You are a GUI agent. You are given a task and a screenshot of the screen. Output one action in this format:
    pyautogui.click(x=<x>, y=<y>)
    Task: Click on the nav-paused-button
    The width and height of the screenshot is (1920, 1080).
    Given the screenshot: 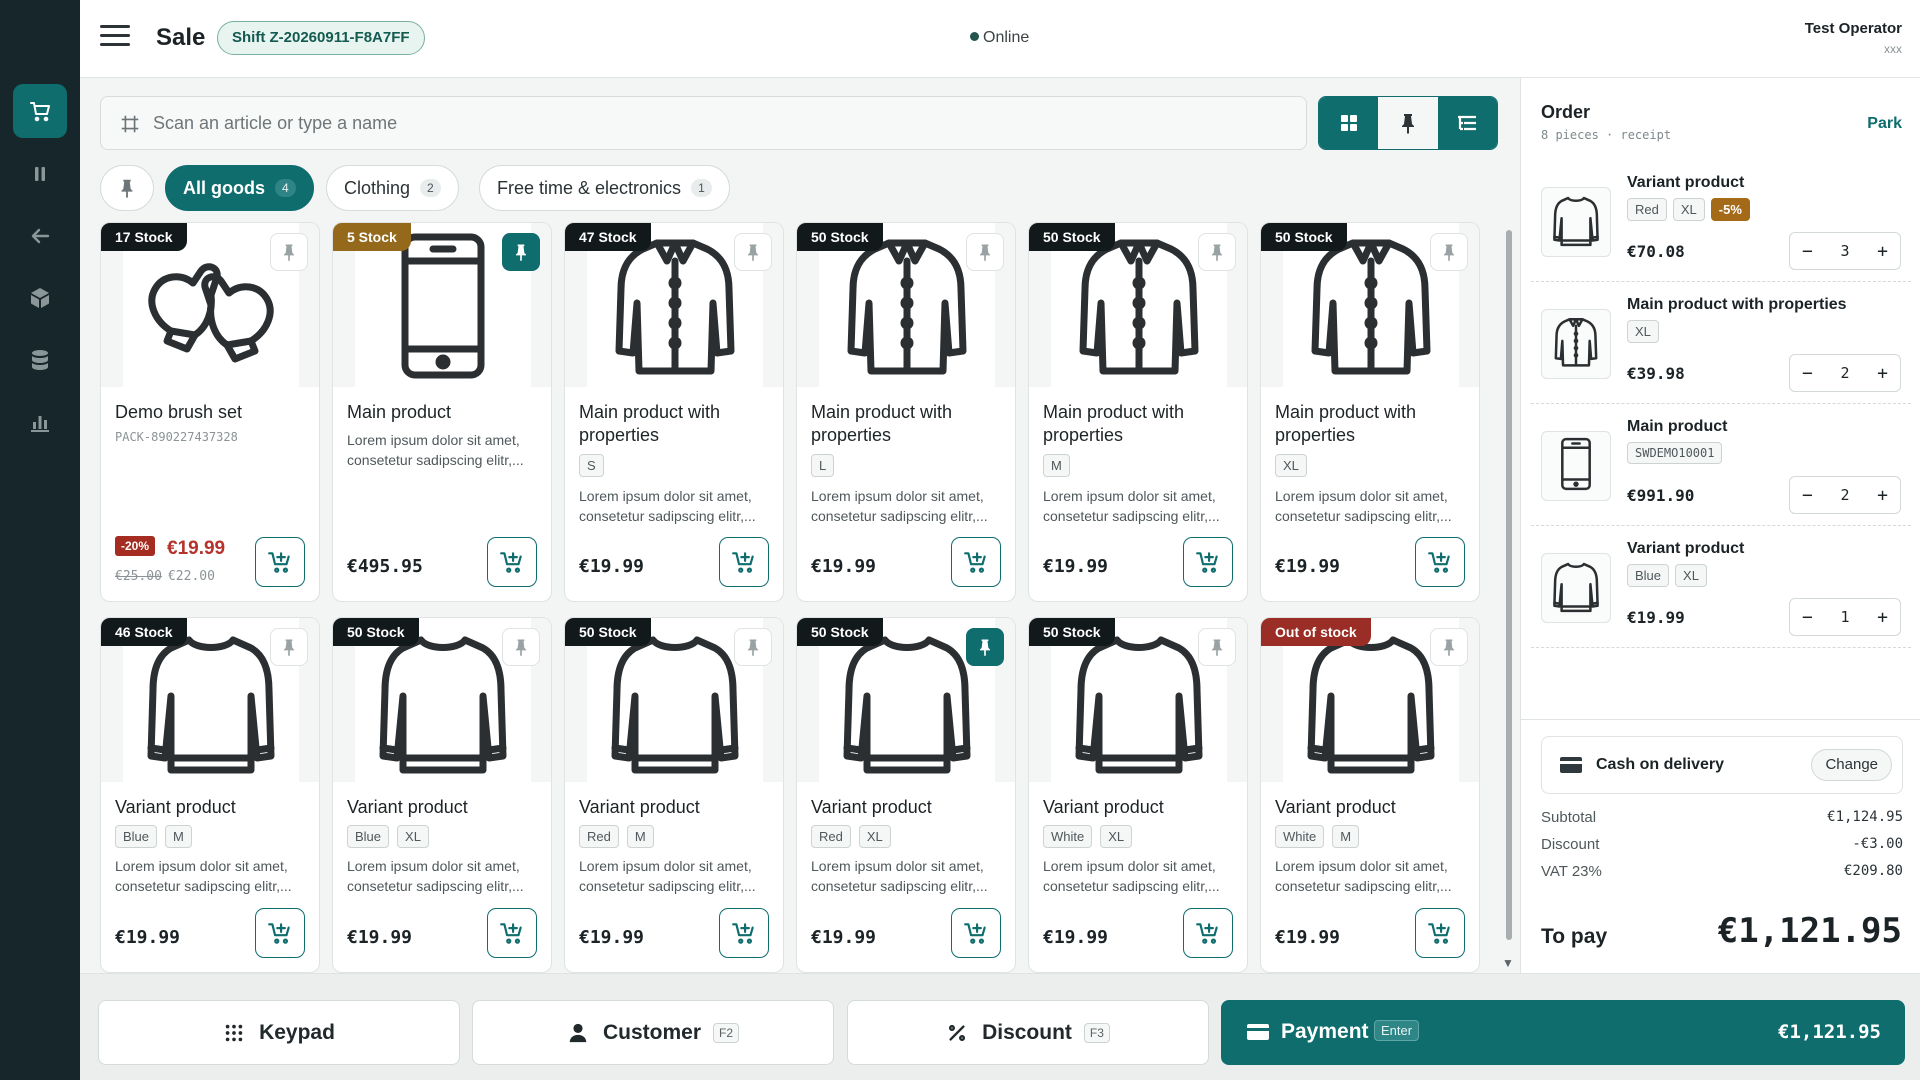 What is the action you would take?
    pyautogui.click(x=40, y=174)
    